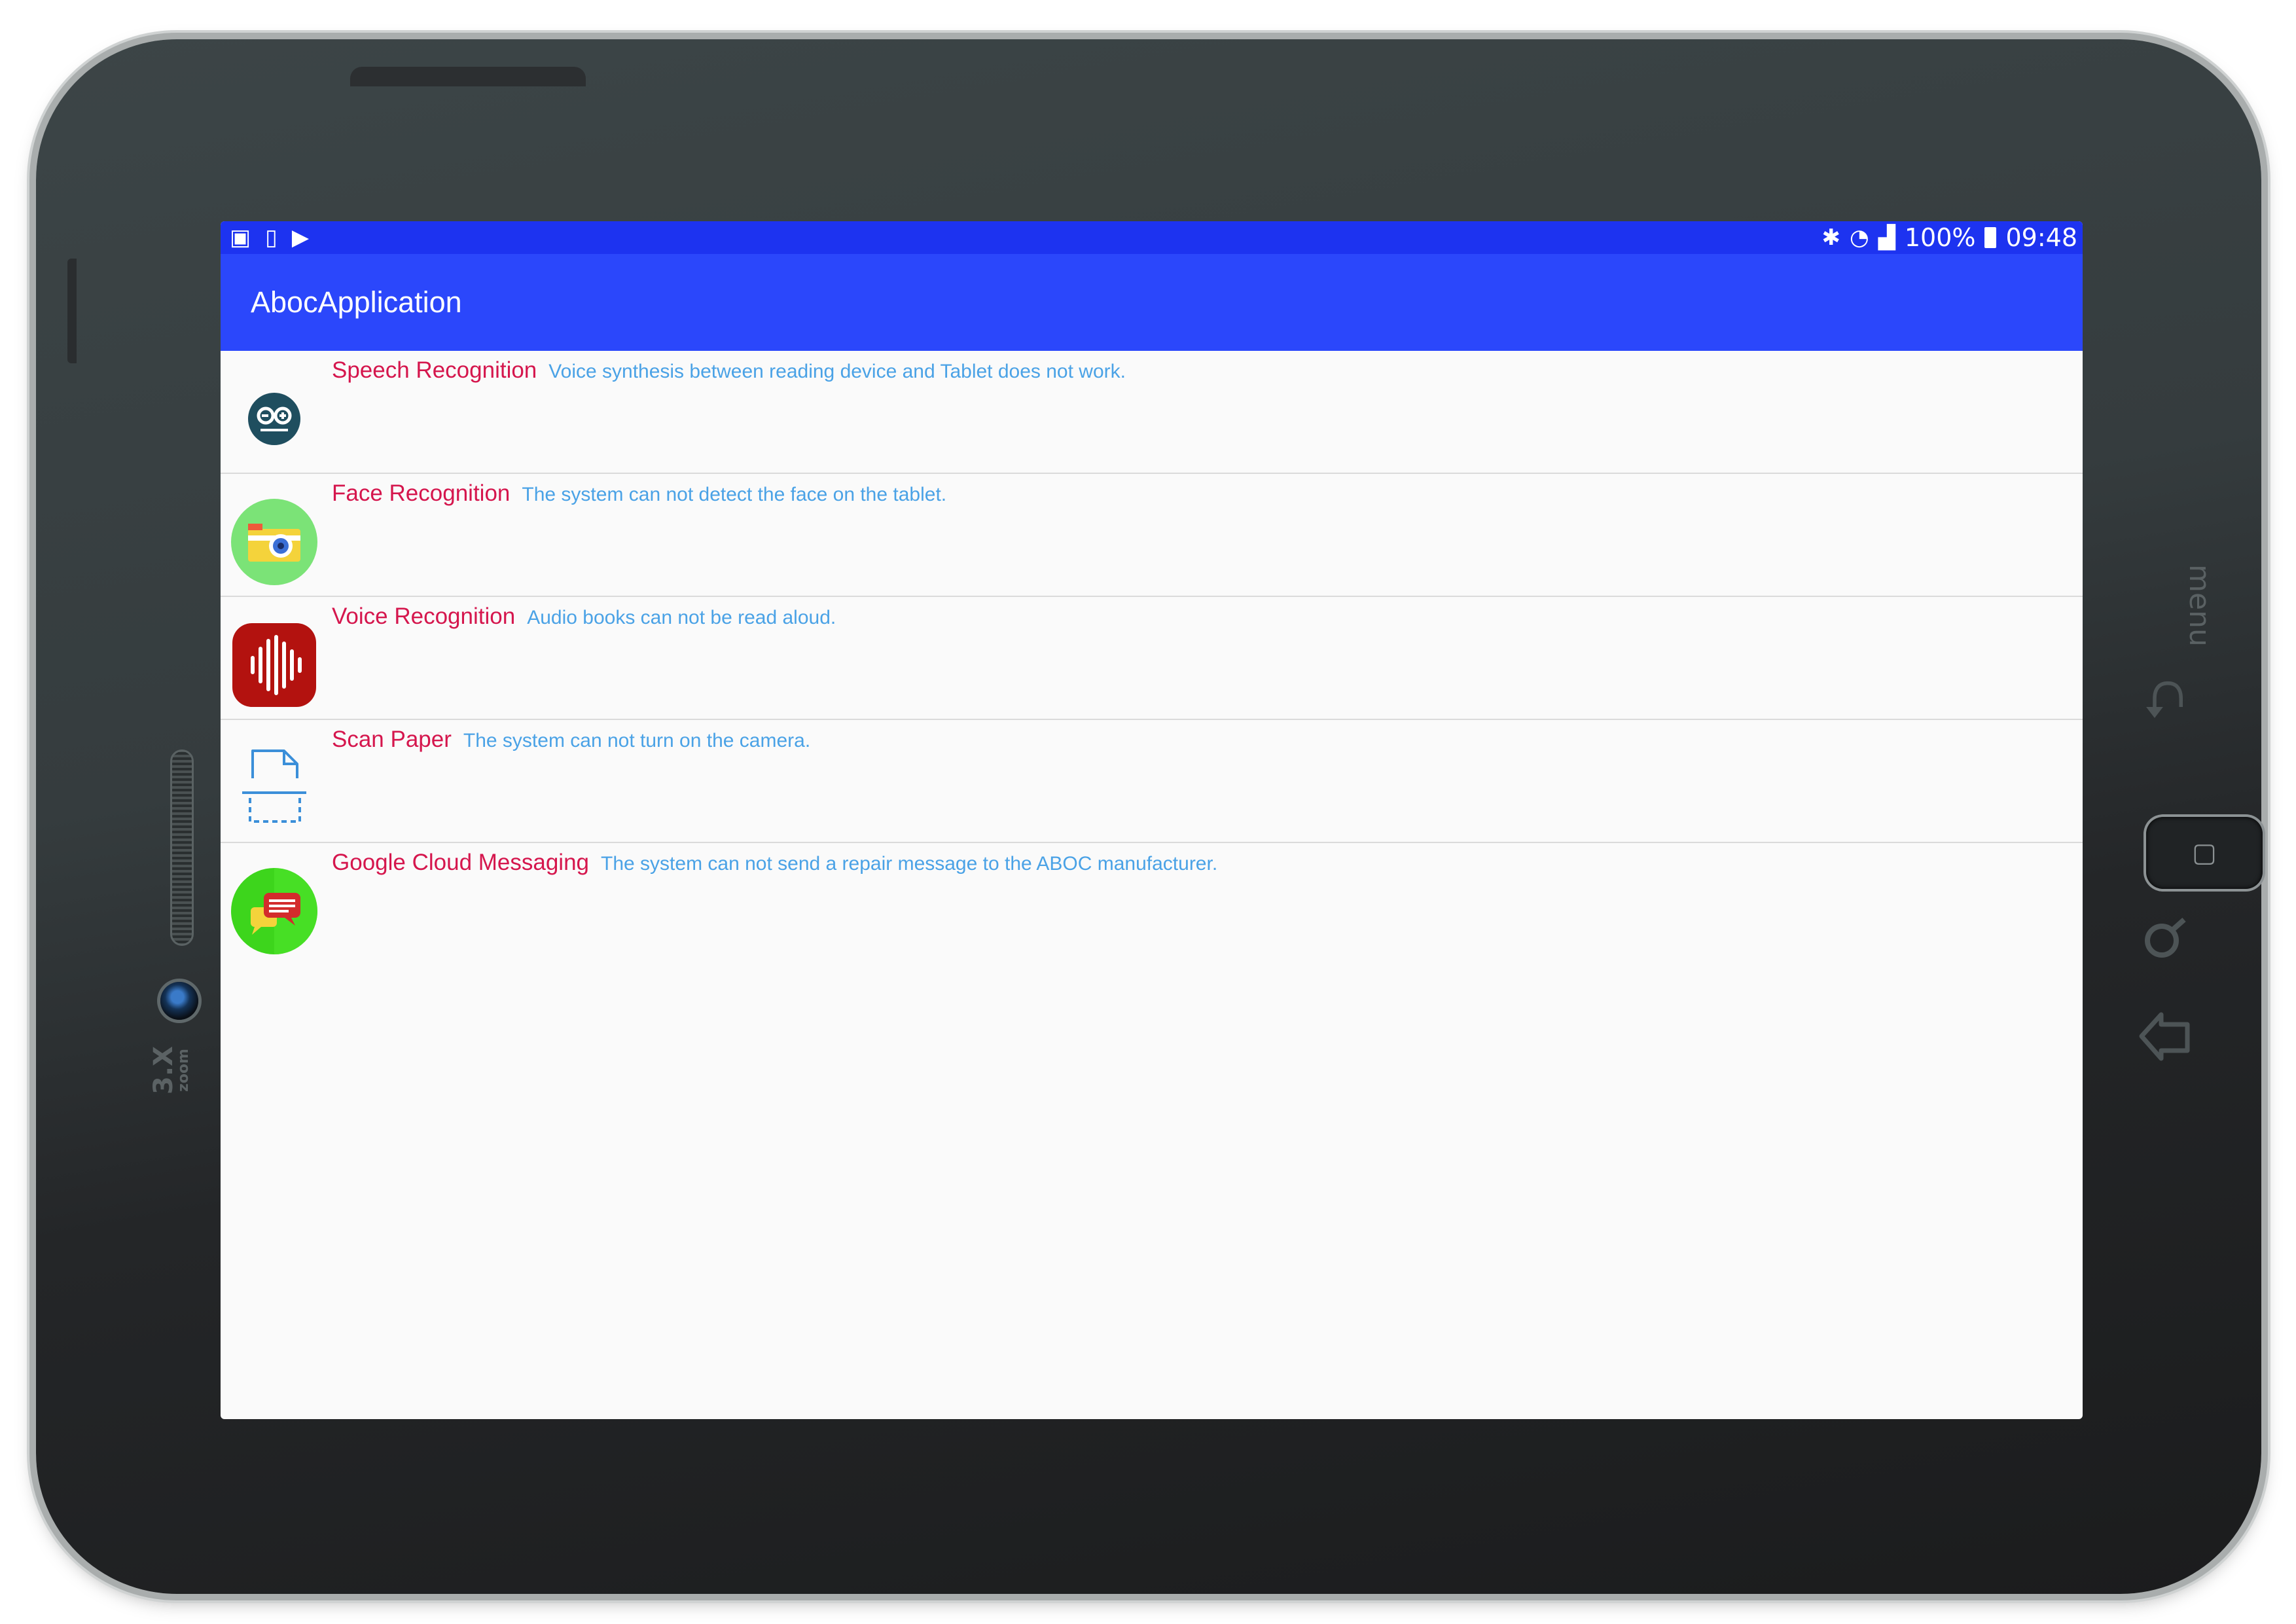  What do you see at coordinates (300, 238) in the screenshot?
I see `play-store-icon: ▶` at bounding box center [300, 238].